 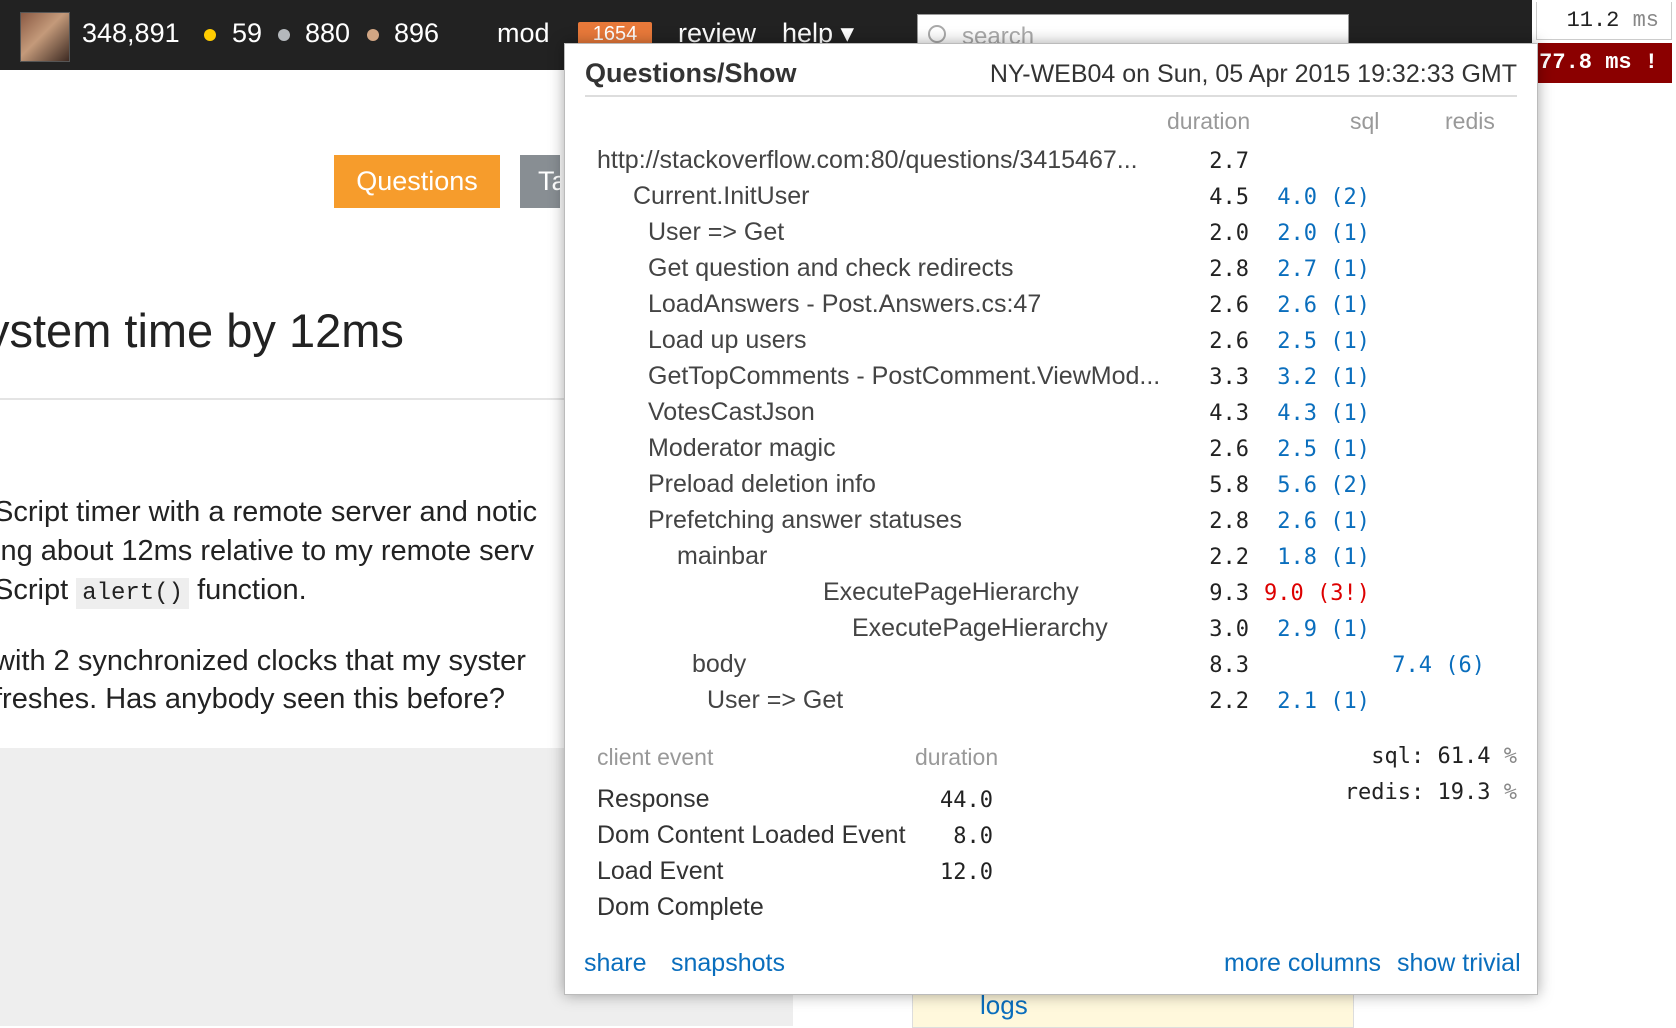 I want to click on snapshots-link: snapshots, so click(x=728, y=963).